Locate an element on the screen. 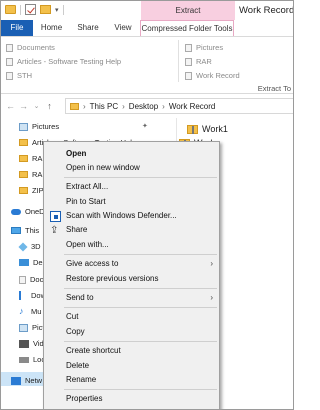  extract-target-documents: Documents is located at coordinates (30, 47).